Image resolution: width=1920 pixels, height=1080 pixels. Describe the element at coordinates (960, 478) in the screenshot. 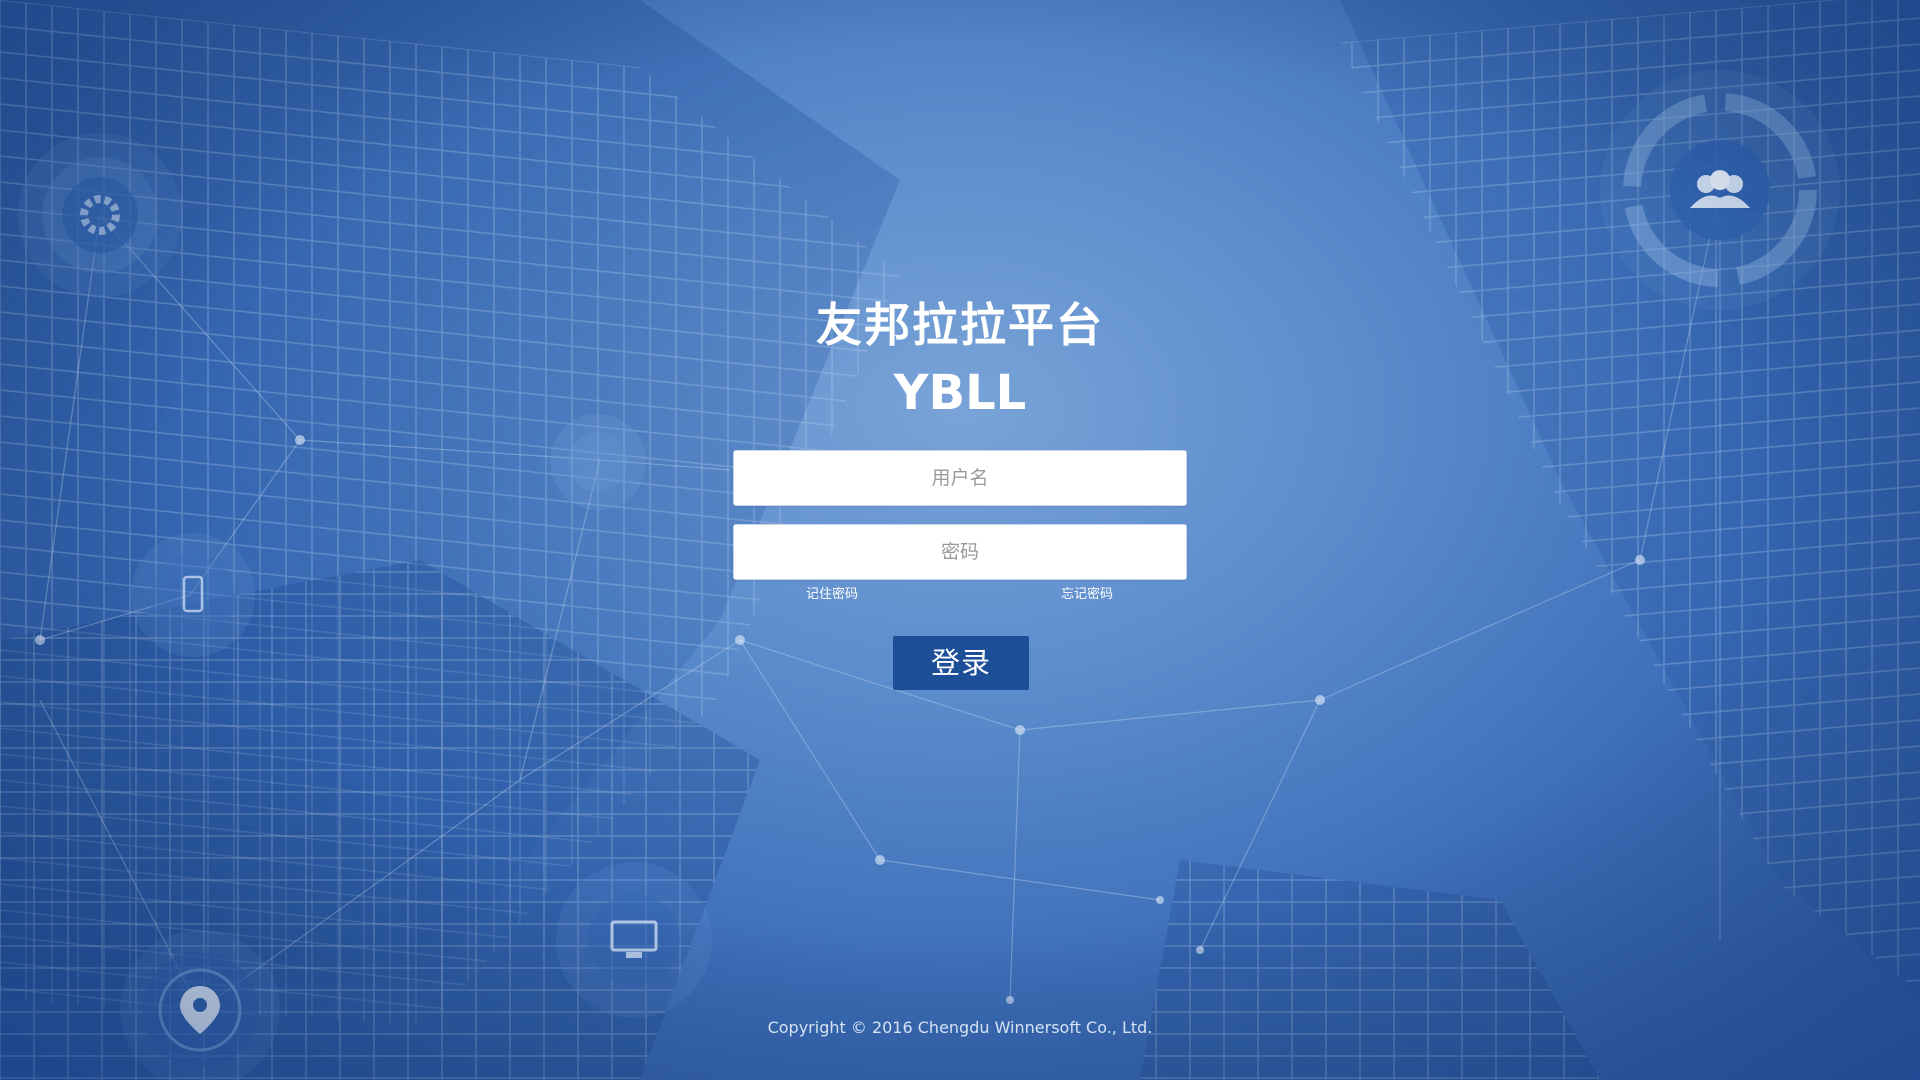

I see `username-input` at that location.